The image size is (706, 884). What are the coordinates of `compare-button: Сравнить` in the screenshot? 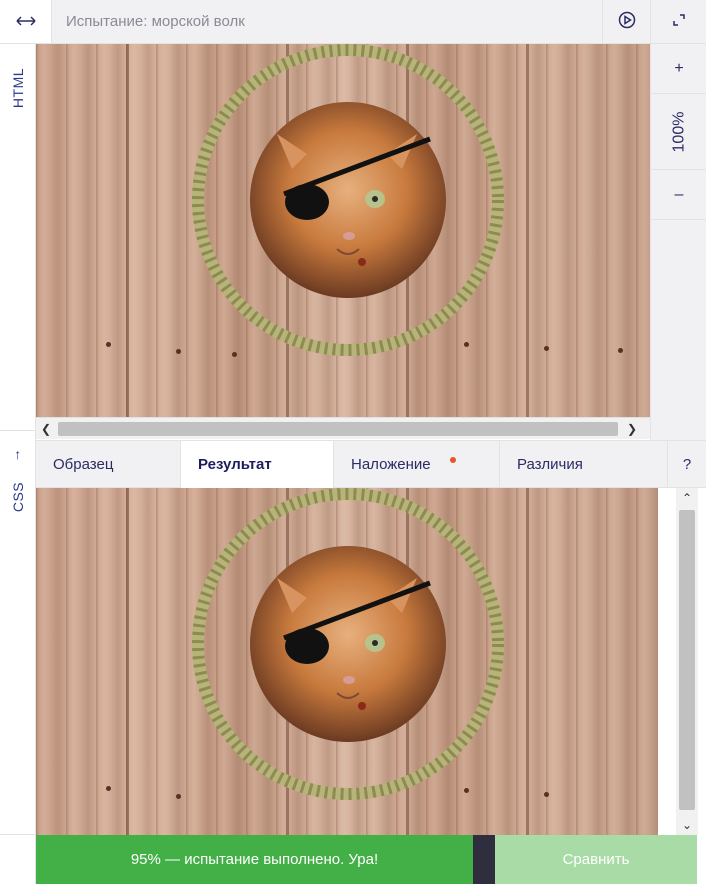 It's located at (596, 859).